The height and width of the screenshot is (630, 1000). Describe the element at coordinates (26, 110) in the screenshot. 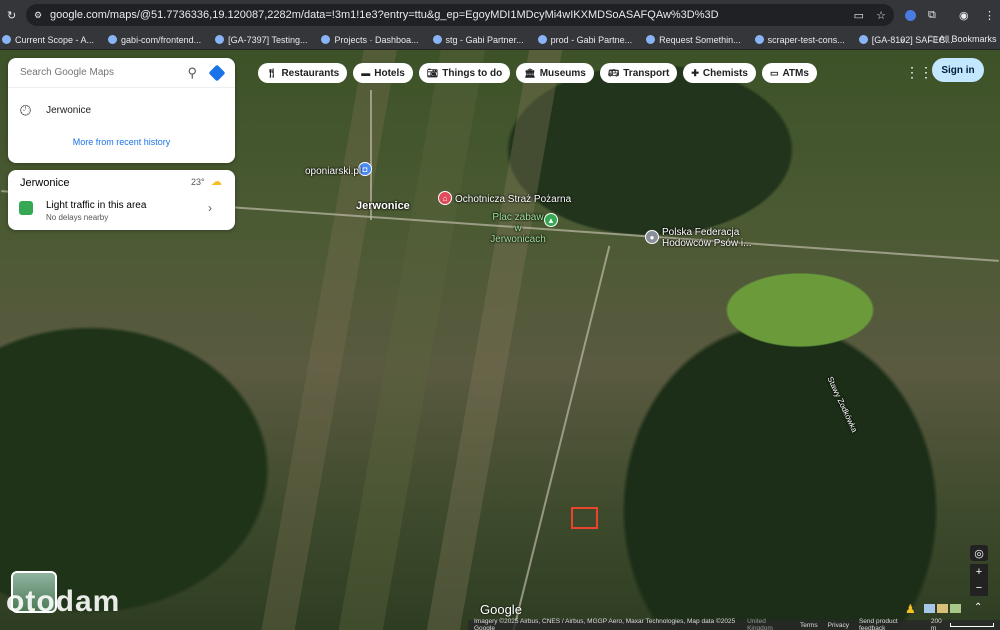

I see `history-icon: 🕘︎` at that location.